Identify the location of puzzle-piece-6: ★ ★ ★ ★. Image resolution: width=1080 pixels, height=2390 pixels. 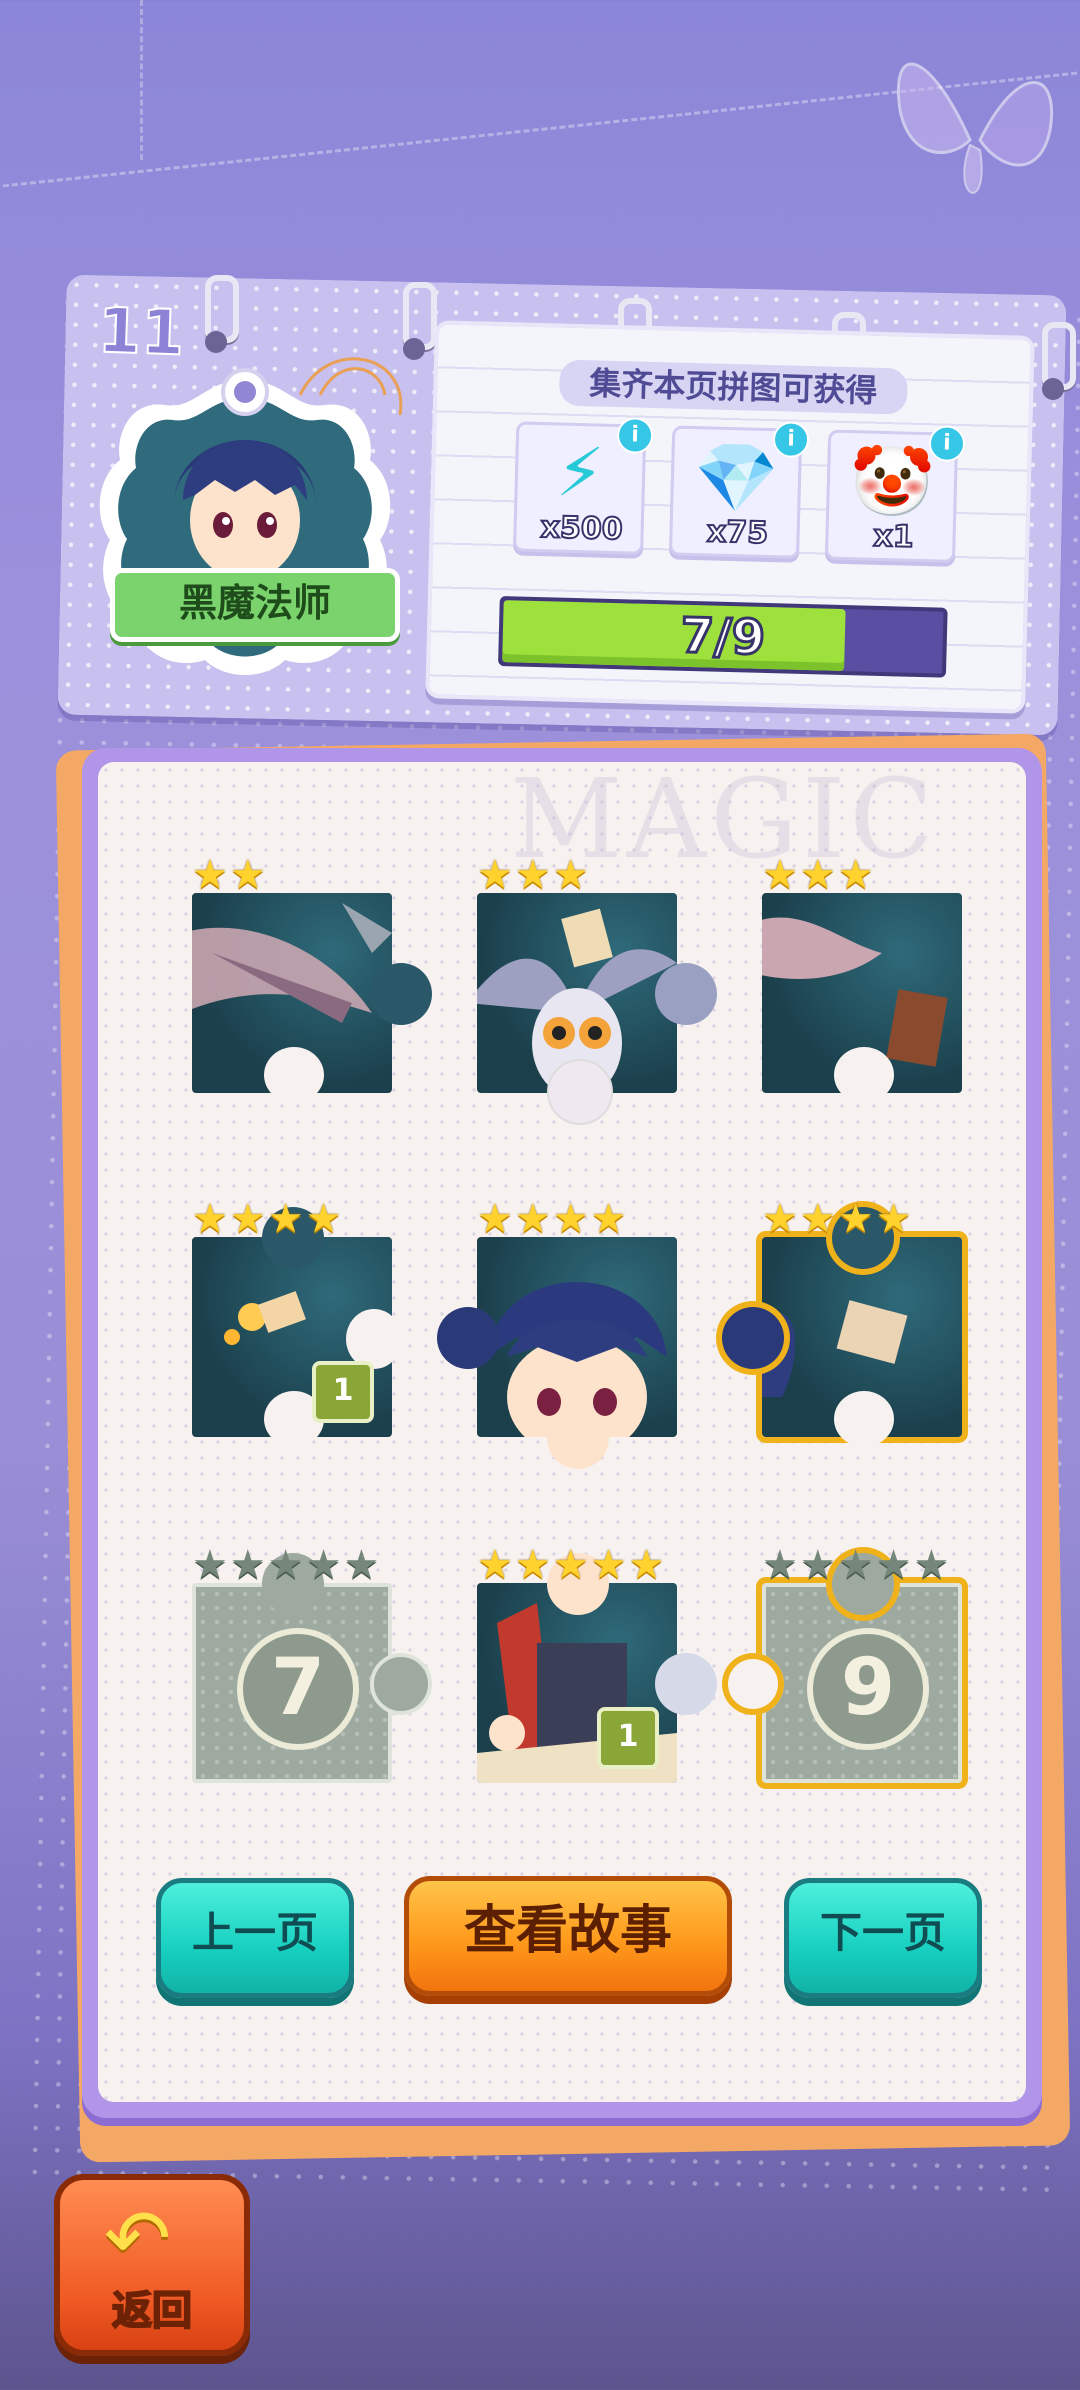
(842, 1323).